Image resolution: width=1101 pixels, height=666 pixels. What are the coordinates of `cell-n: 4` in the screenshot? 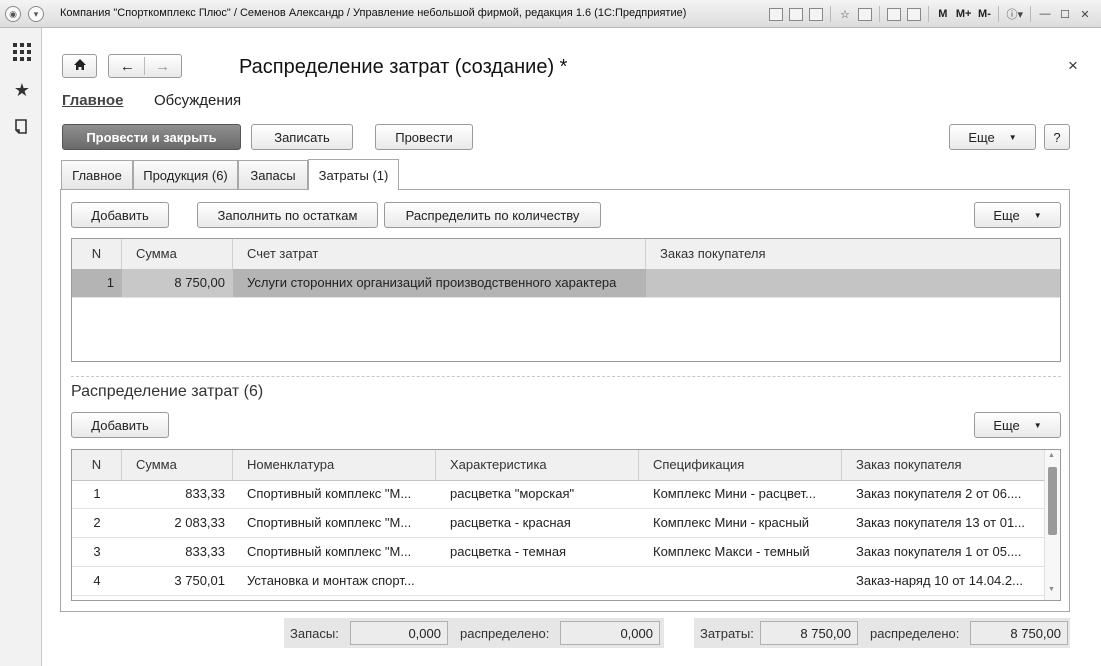 It's located at (97, 580).